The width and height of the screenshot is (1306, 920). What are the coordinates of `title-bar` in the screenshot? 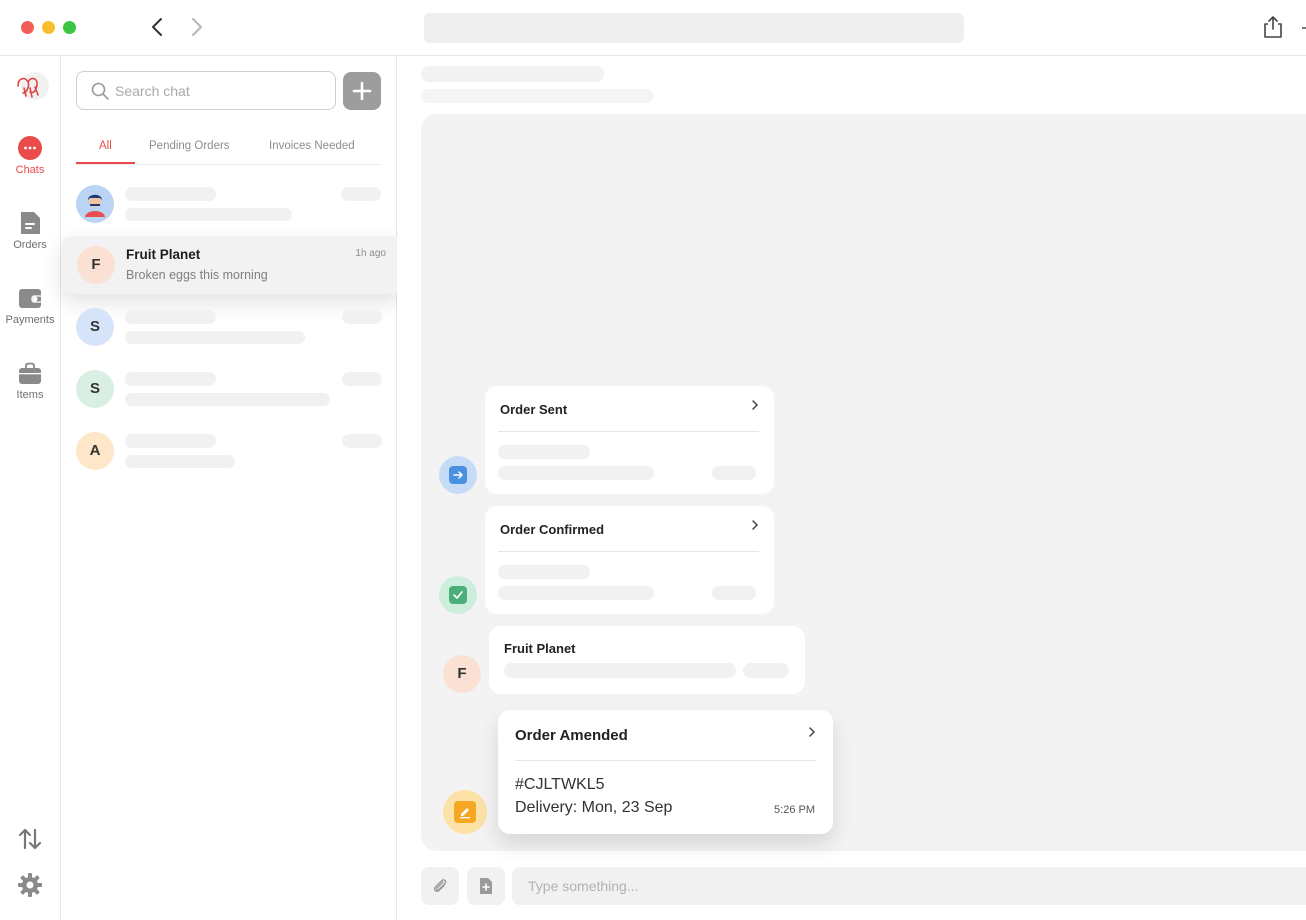 It's located at (653, 28).